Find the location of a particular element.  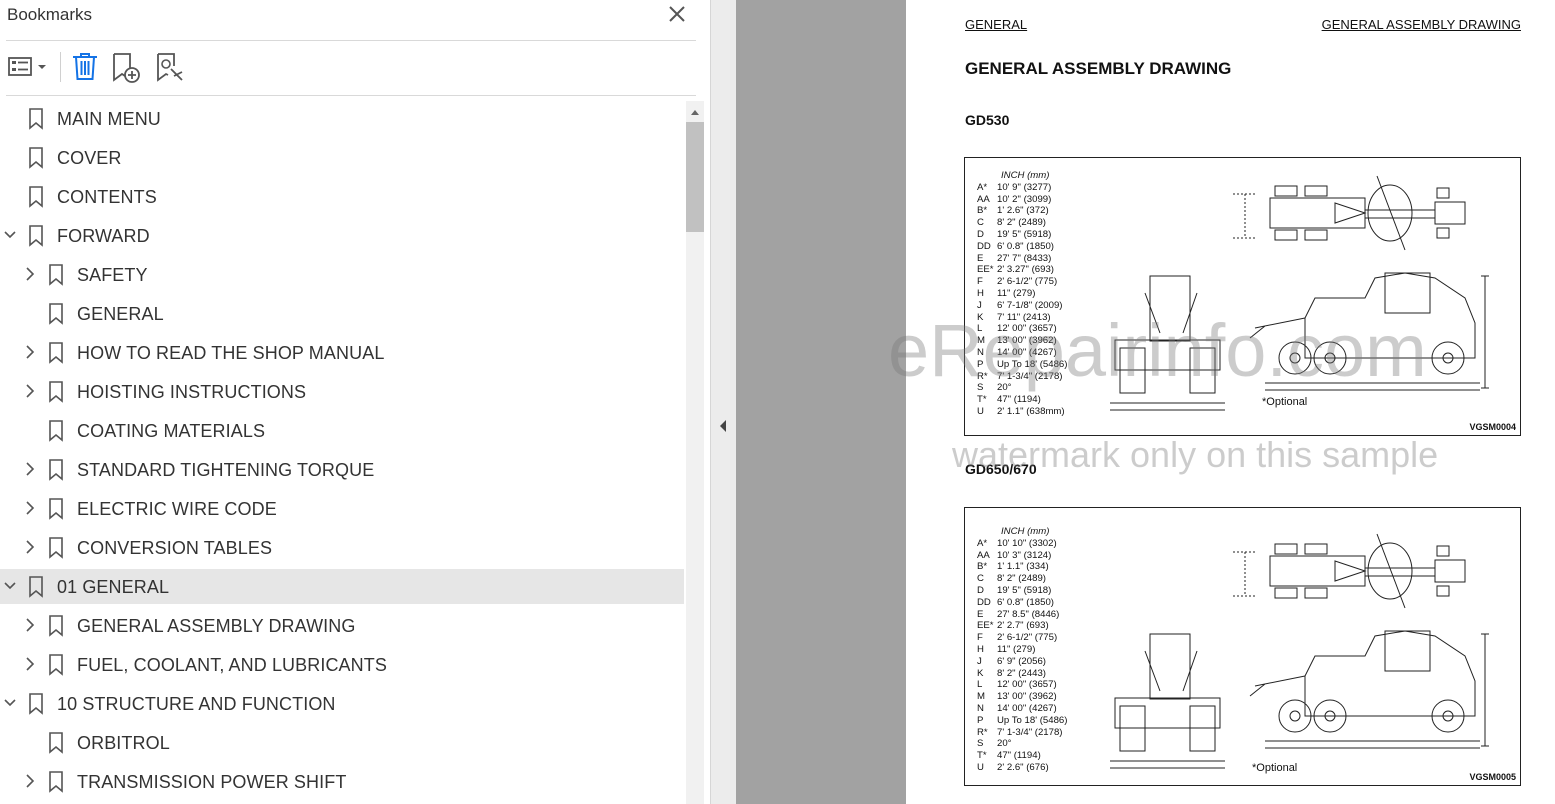

panel-splitter is located at coordinates (723, 402).